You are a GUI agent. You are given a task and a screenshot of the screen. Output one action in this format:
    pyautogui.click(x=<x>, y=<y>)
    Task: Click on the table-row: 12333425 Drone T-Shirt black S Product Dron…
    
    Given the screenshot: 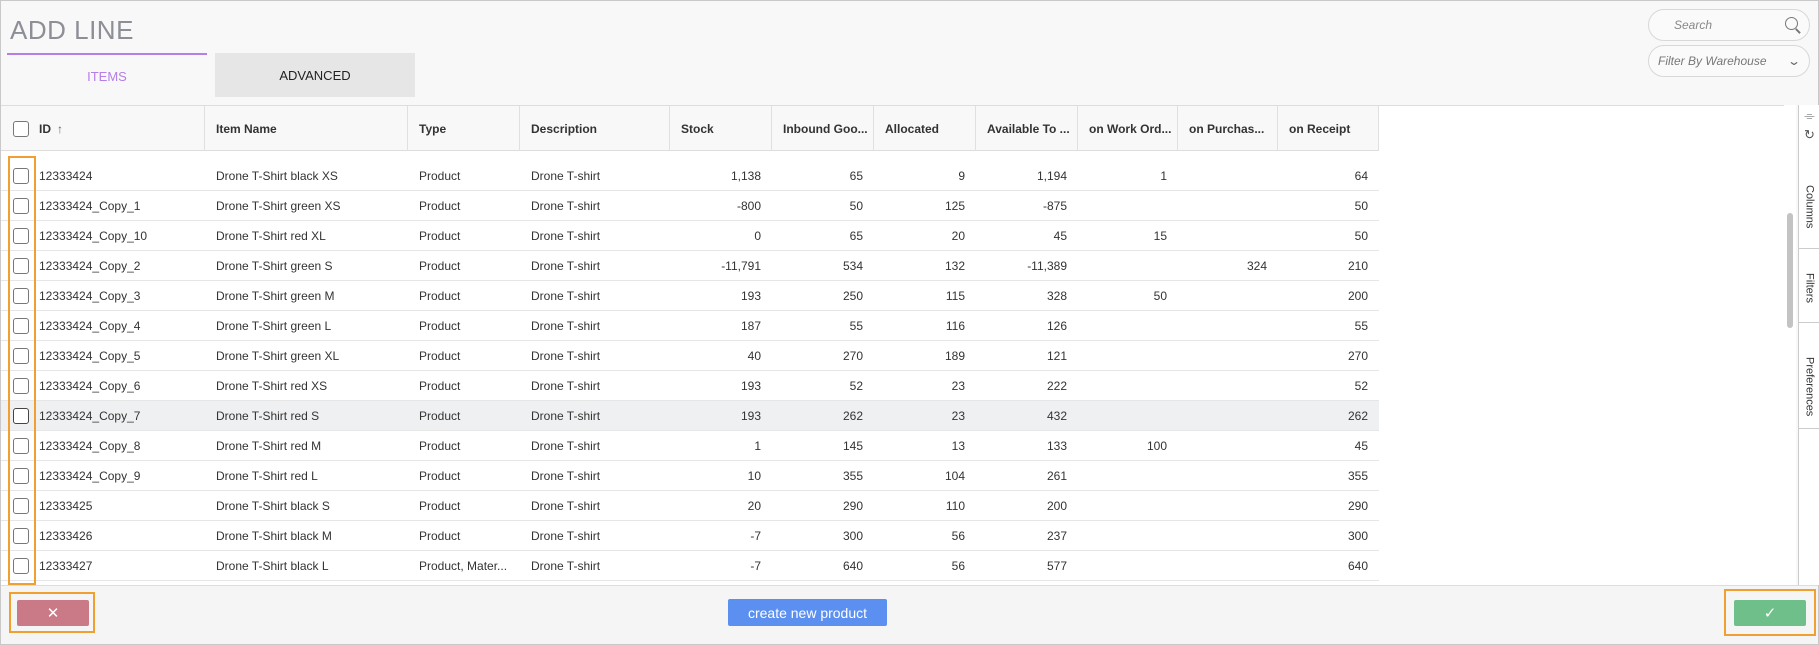 What is the action you would take?
    pyautogui.click(x=690, y=506)
    